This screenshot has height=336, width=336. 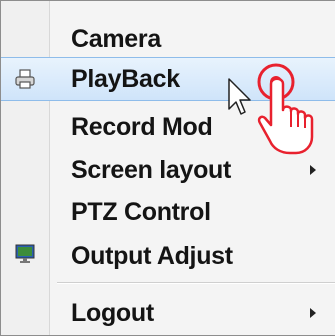 I want to click on menu-item-logout: Logout, so click(x=168, y=313).